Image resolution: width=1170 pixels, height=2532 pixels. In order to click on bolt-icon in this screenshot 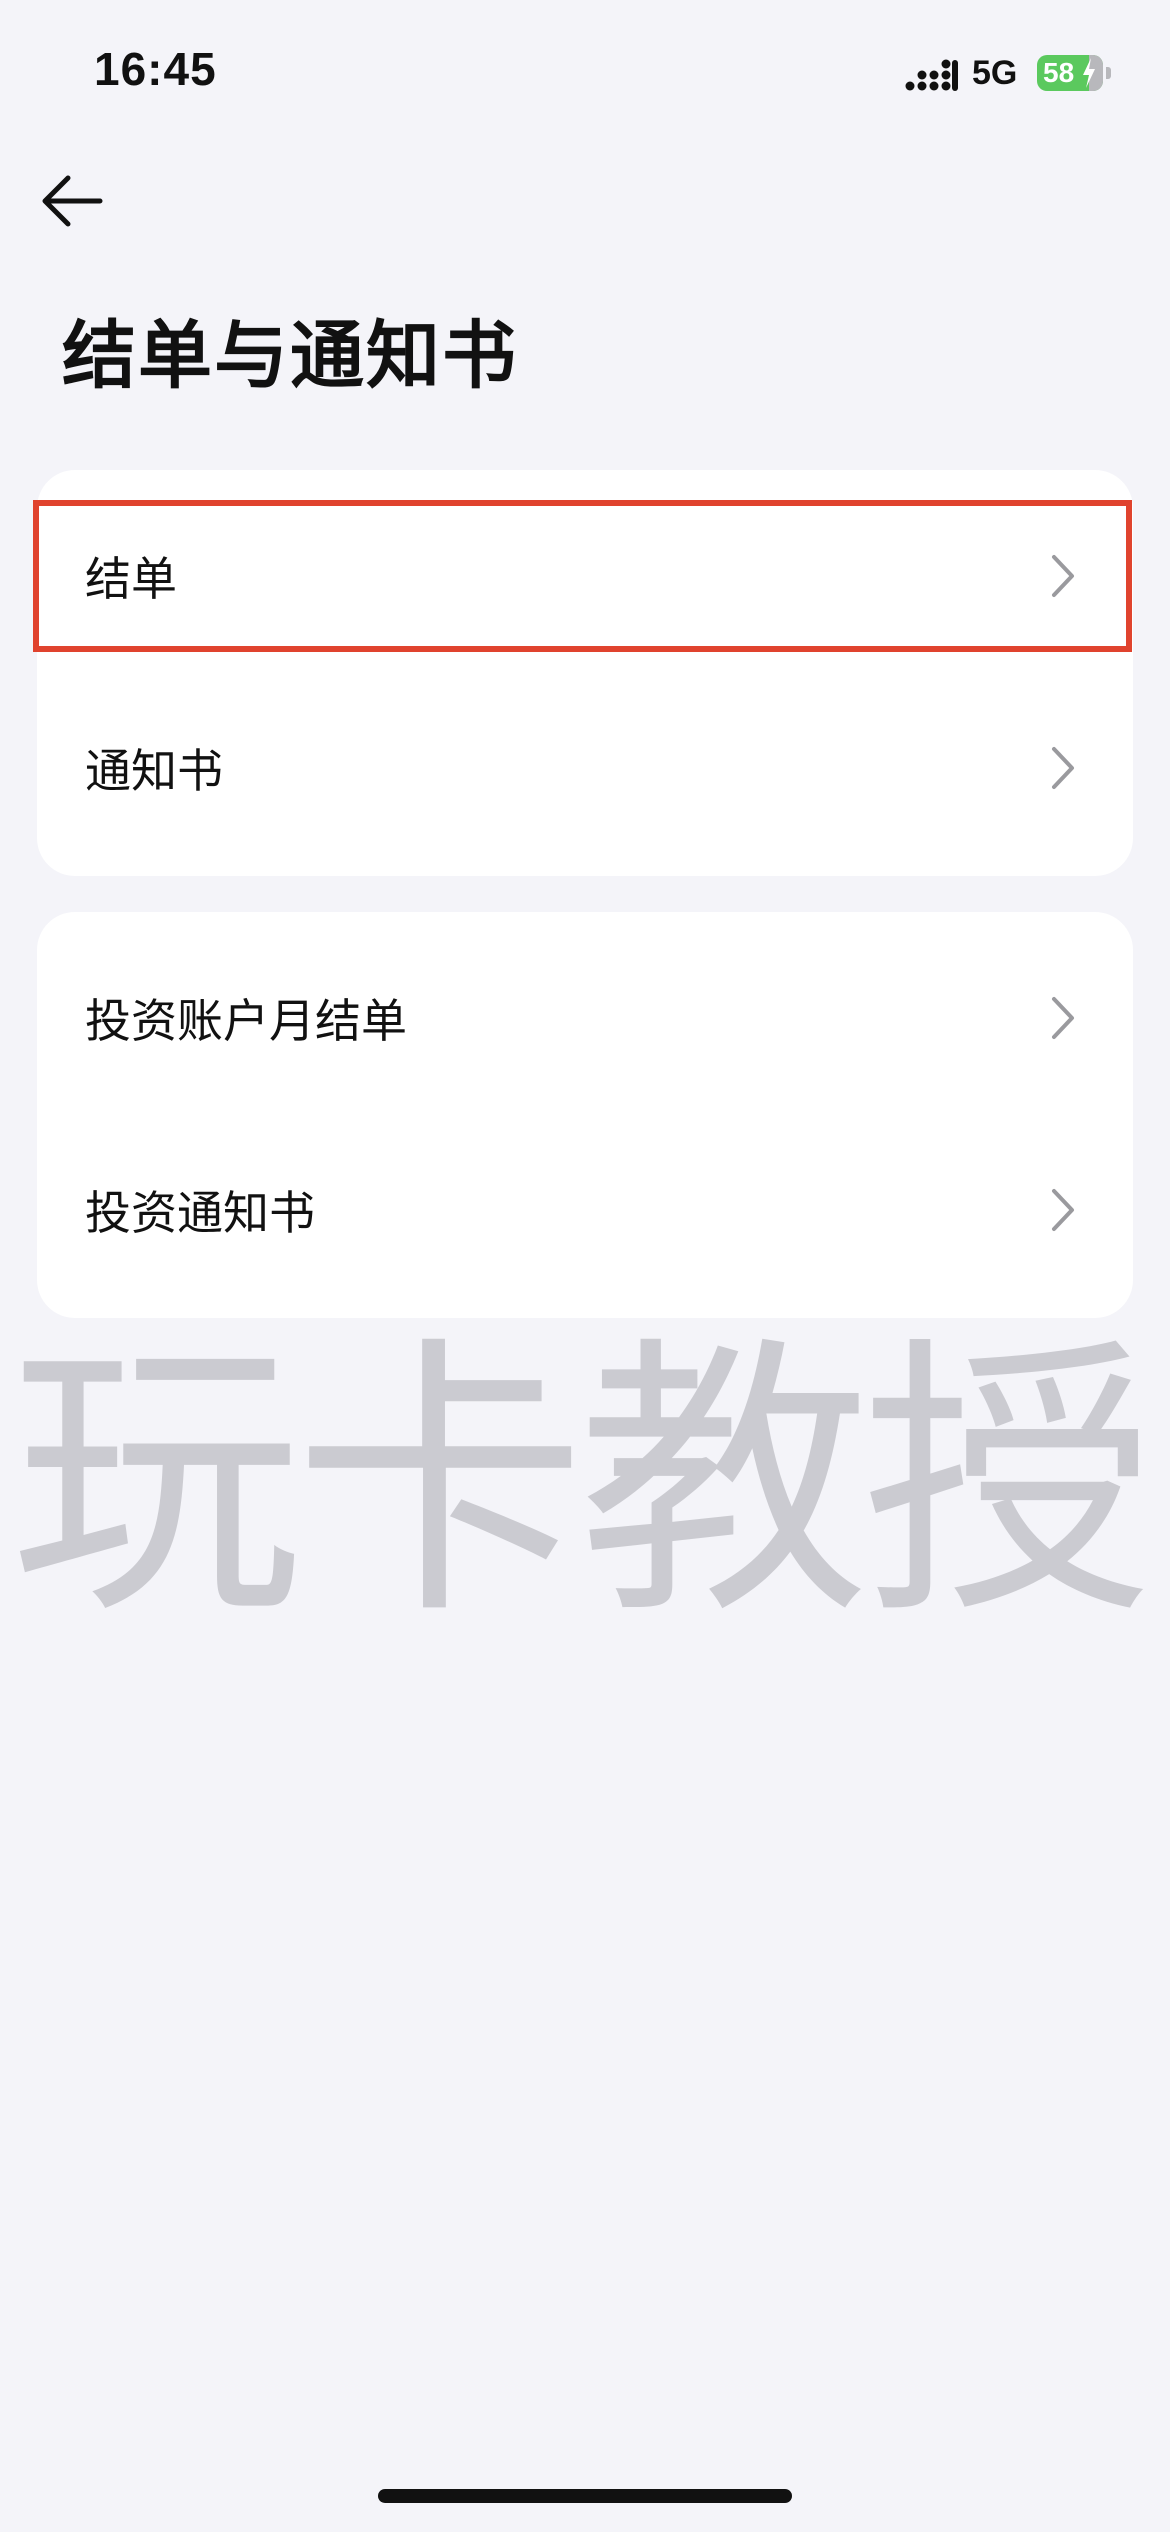, I will do `click(1089, 73)`.